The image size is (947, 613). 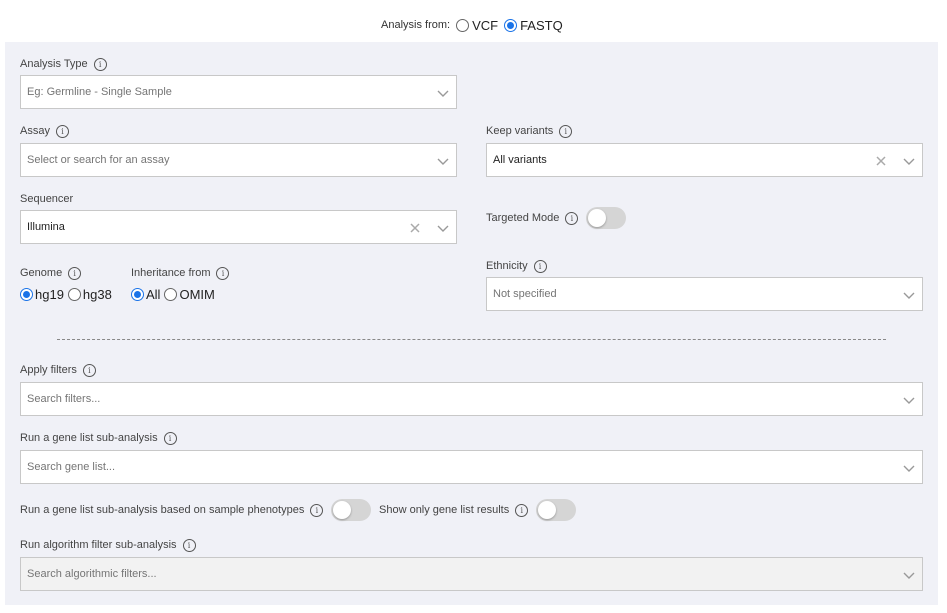 What do you see at coordinates (556, 510) in the screenshot?
I see `gene-list-only-toggle` at bounding box center [556, 510].